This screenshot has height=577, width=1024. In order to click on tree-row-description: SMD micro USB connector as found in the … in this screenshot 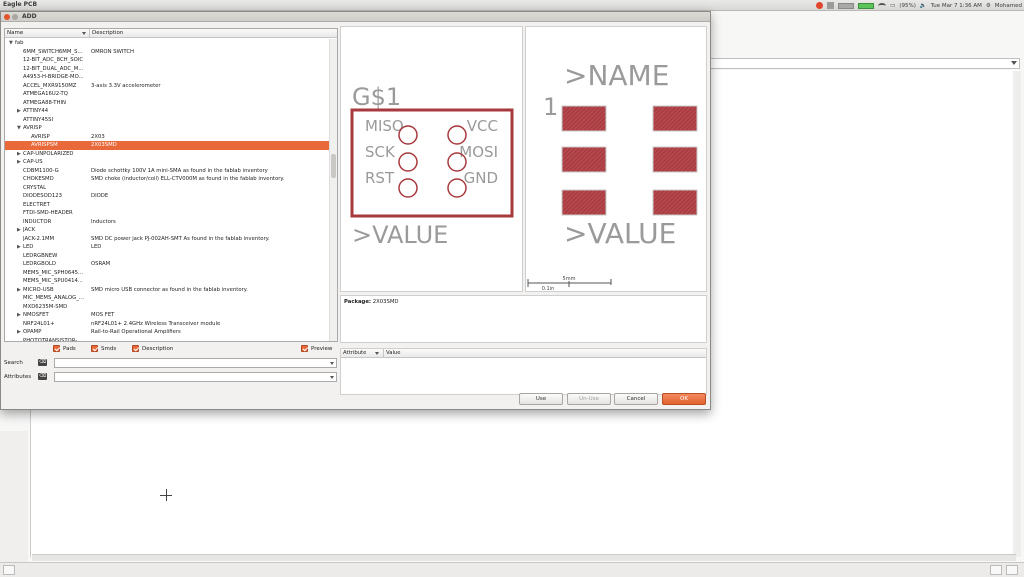, I will do `click(169, 289)`.